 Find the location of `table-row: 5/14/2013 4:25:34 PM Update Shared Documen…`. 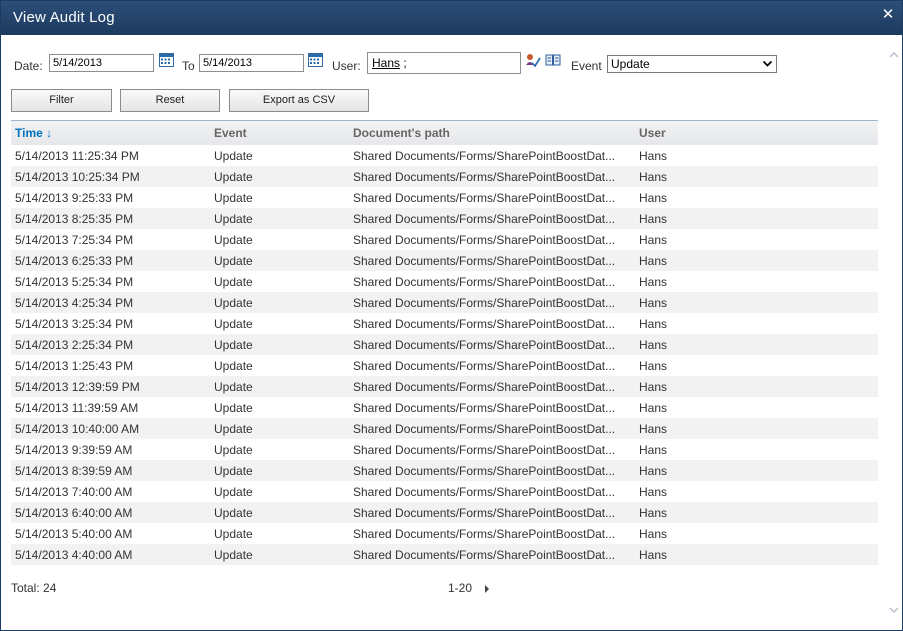

table-row: 5/14/2013 4:25:34 PM Update Shared Documen… is located at coordinates (444, 302).